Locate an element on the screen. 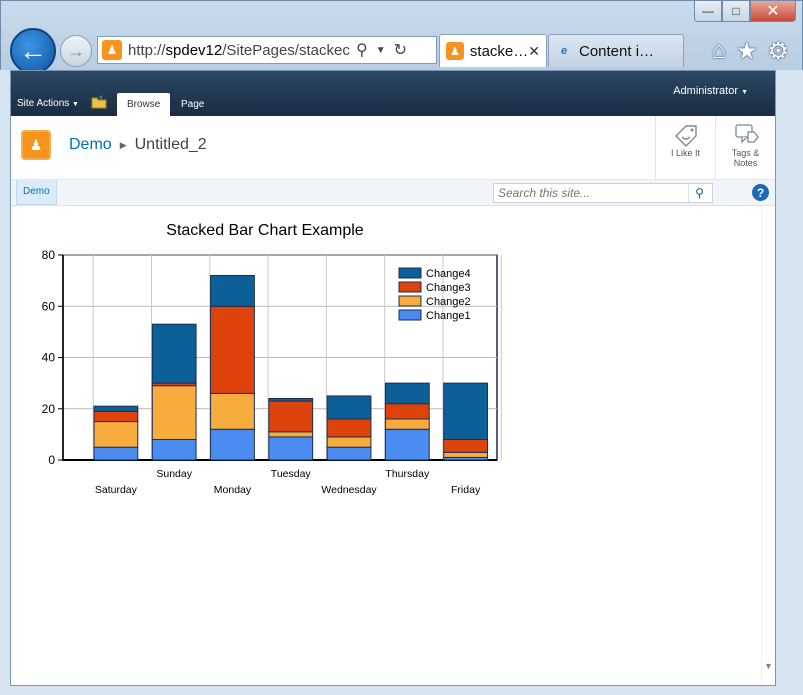  url-scheme: http:// is located at coordinates (147, 50).